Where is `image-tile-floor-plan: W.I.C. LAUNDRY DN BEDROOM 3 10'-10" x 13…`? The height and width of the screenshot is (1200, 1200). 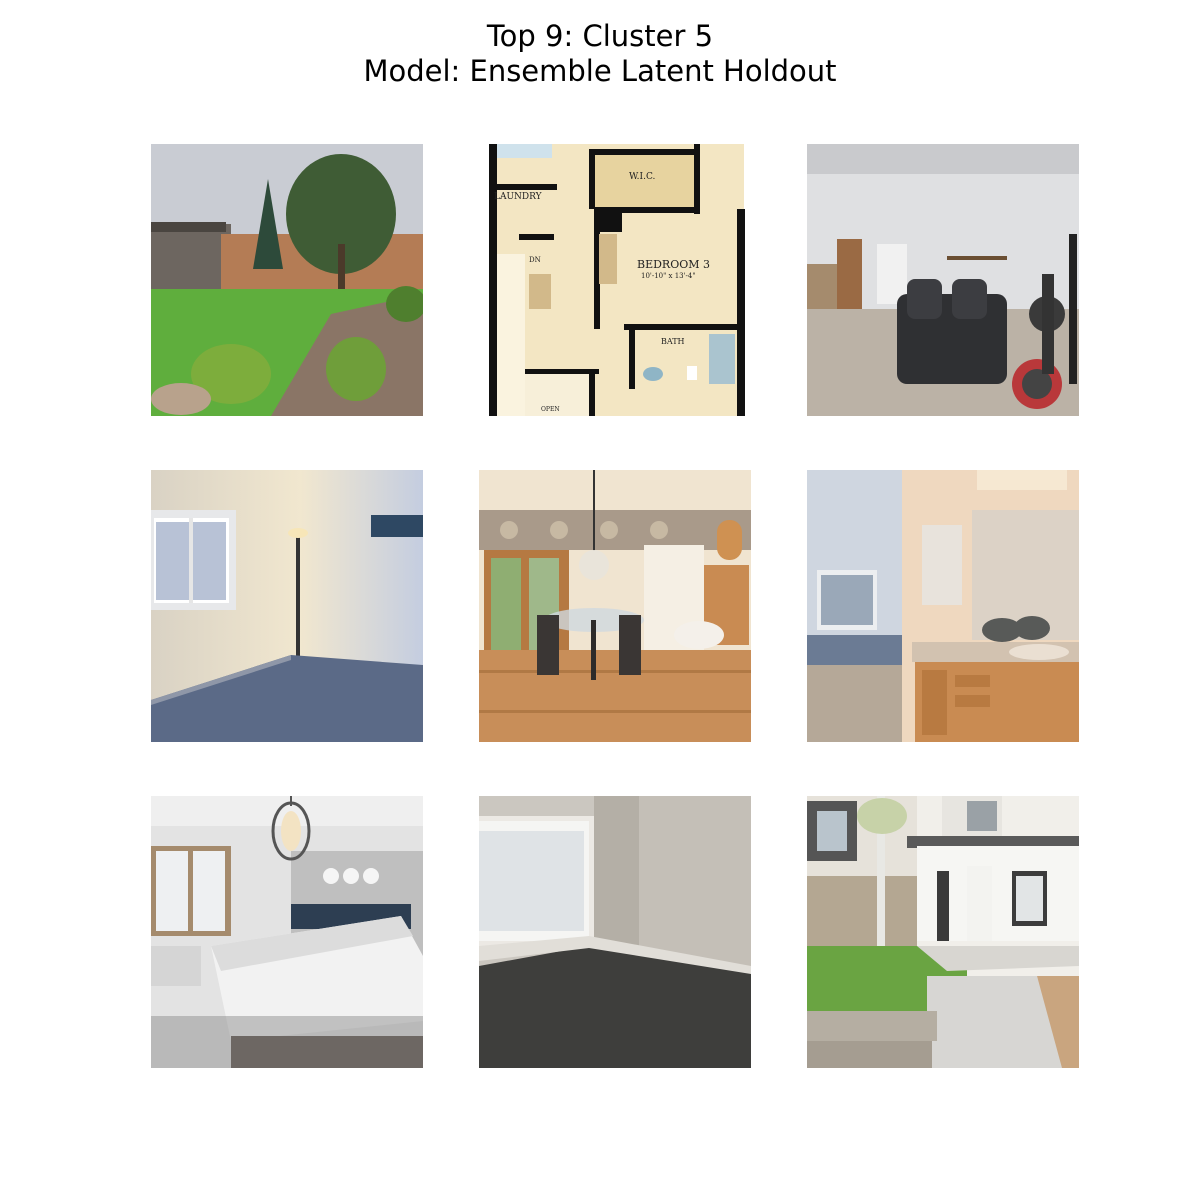
image-tile-floor-plan: W.I.C. LAUNDRY DN BEDROOM 3 10'-10" x 13… is located at coordinates (615, 280).